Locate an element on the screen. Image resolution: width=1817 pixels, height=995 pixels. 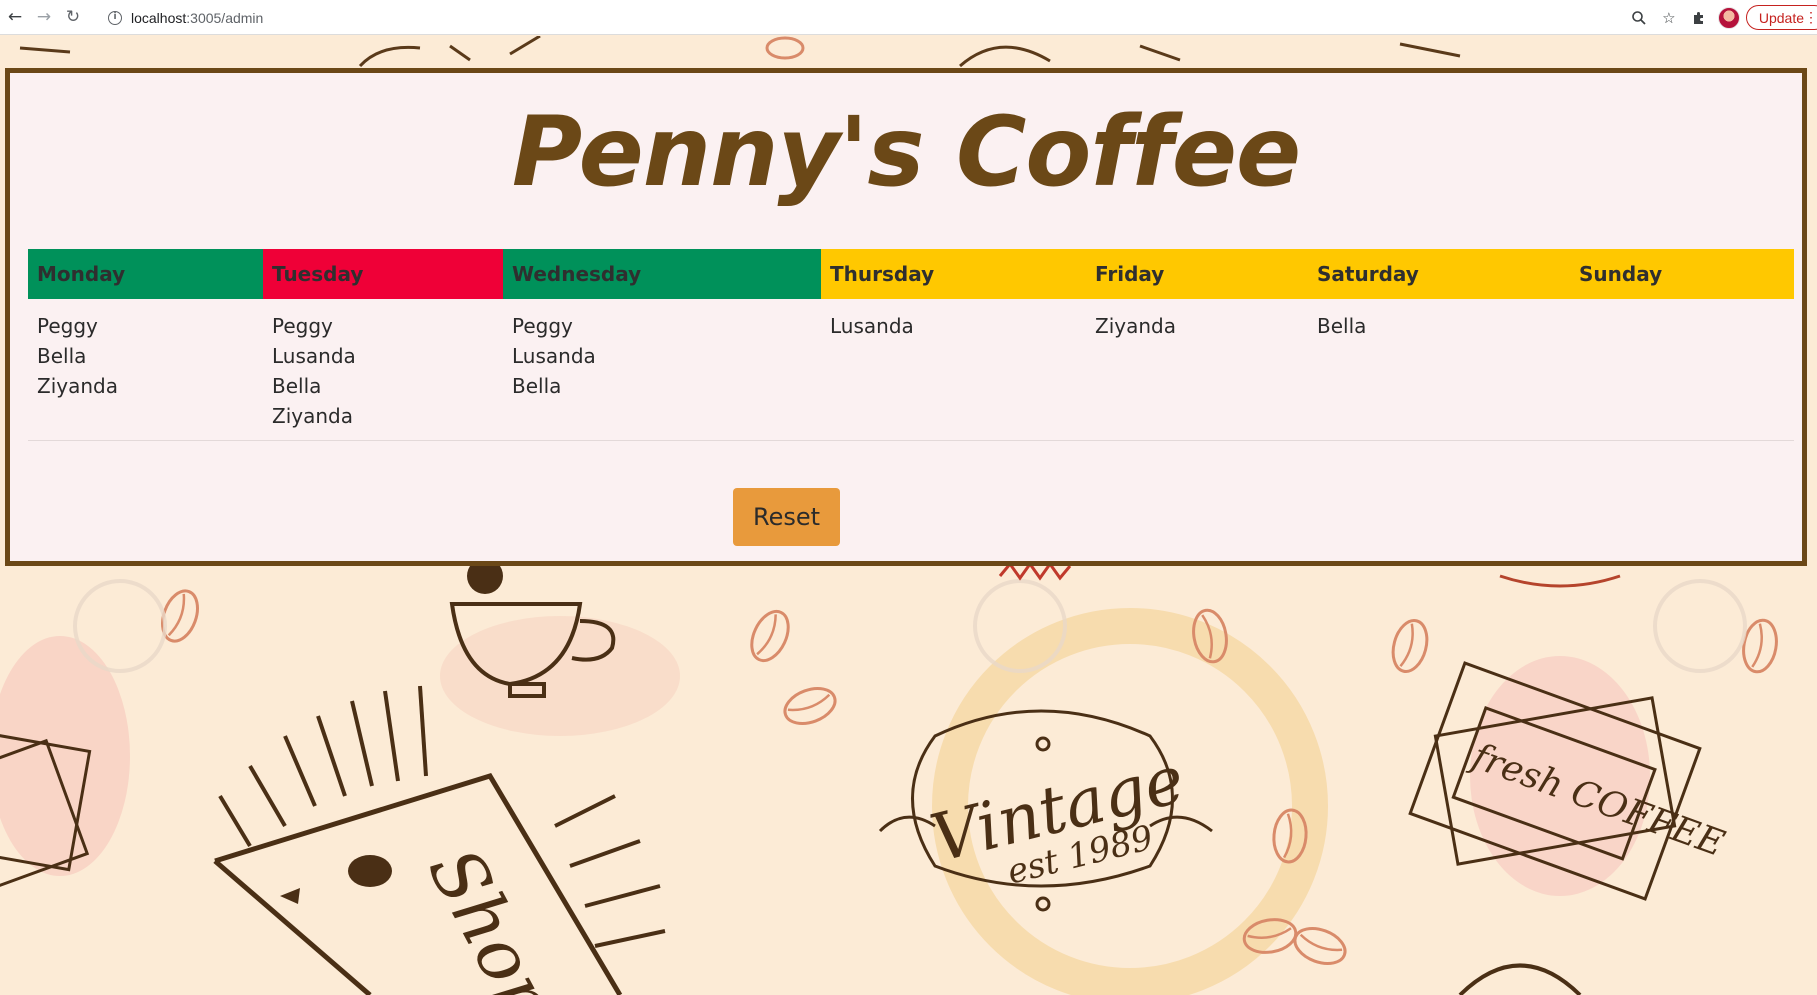
site-info-icon: i is located at coordinates (115, 17).